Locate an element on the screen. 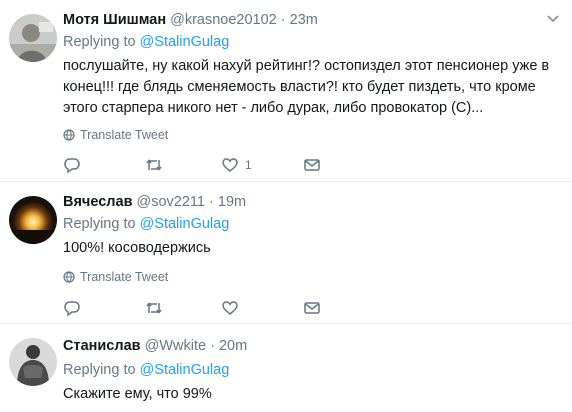  like-count: 1 is located at coordinates (248, 165).